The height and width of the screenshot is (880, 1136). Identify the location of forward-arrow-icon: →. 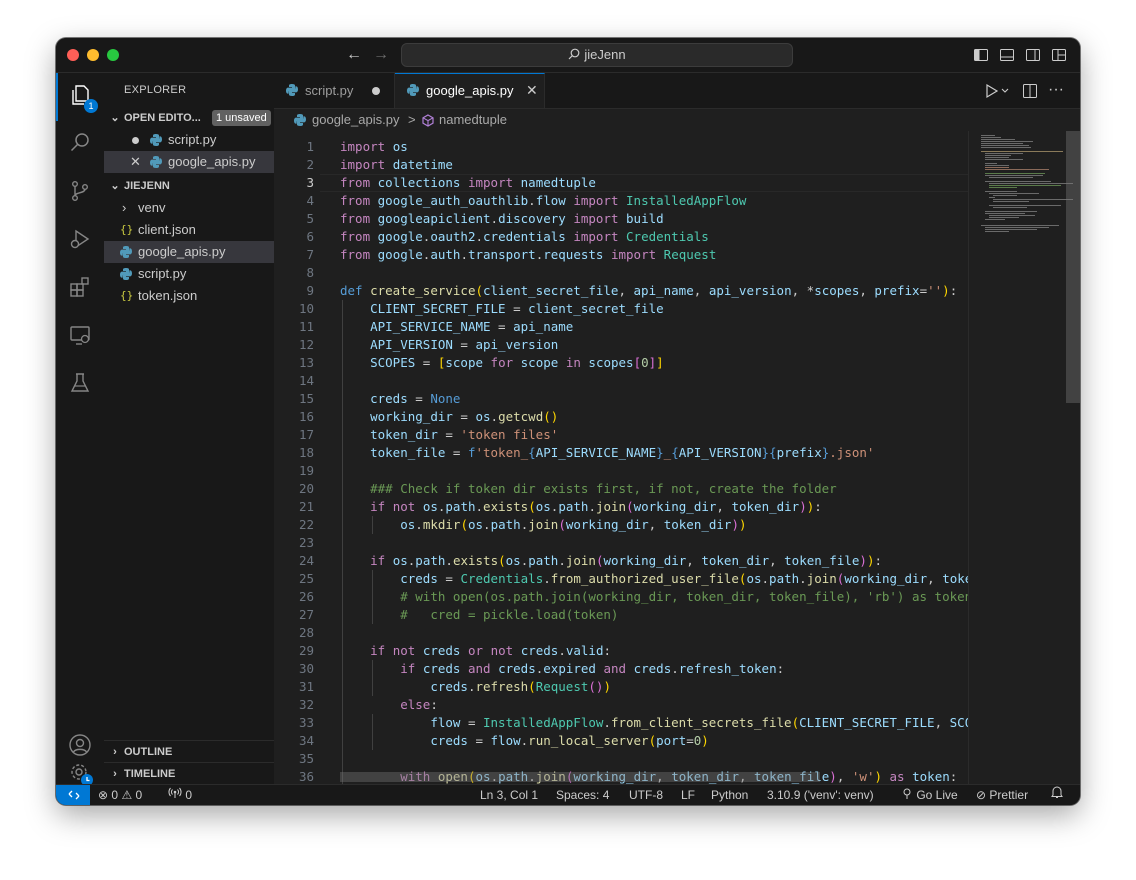
(381, 55).